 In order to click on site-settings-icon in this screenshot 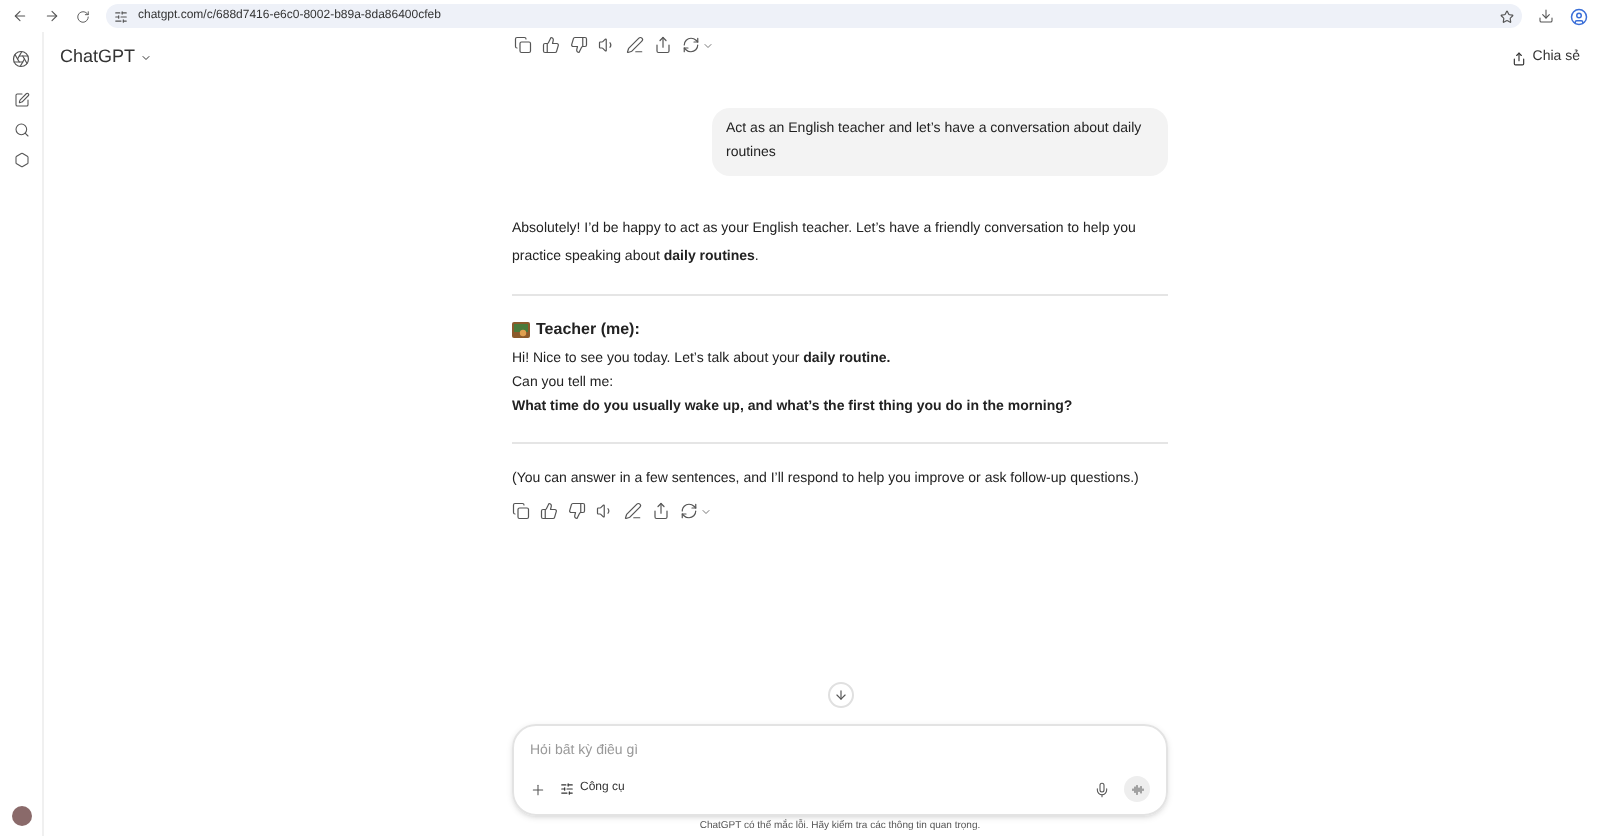, I will do `click(121, 16)`.